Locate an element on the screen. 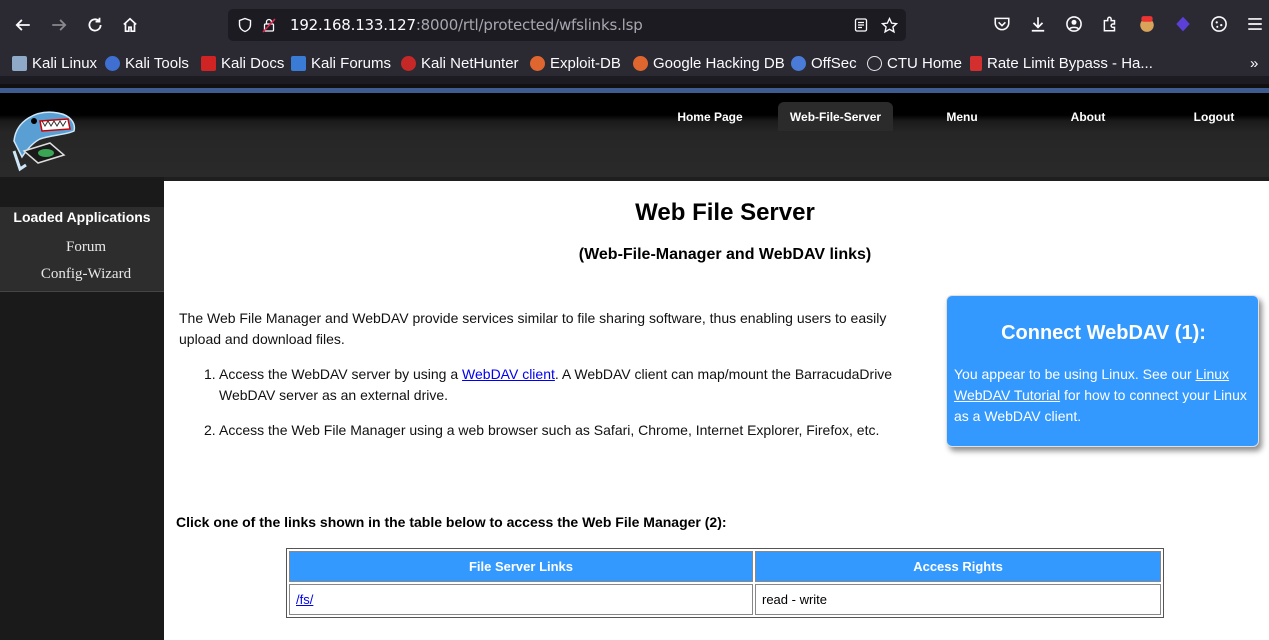 Image resolution: width=1269 pixels, height=640 pixels. exploit-db-icon is located at coordinates (537, 63).